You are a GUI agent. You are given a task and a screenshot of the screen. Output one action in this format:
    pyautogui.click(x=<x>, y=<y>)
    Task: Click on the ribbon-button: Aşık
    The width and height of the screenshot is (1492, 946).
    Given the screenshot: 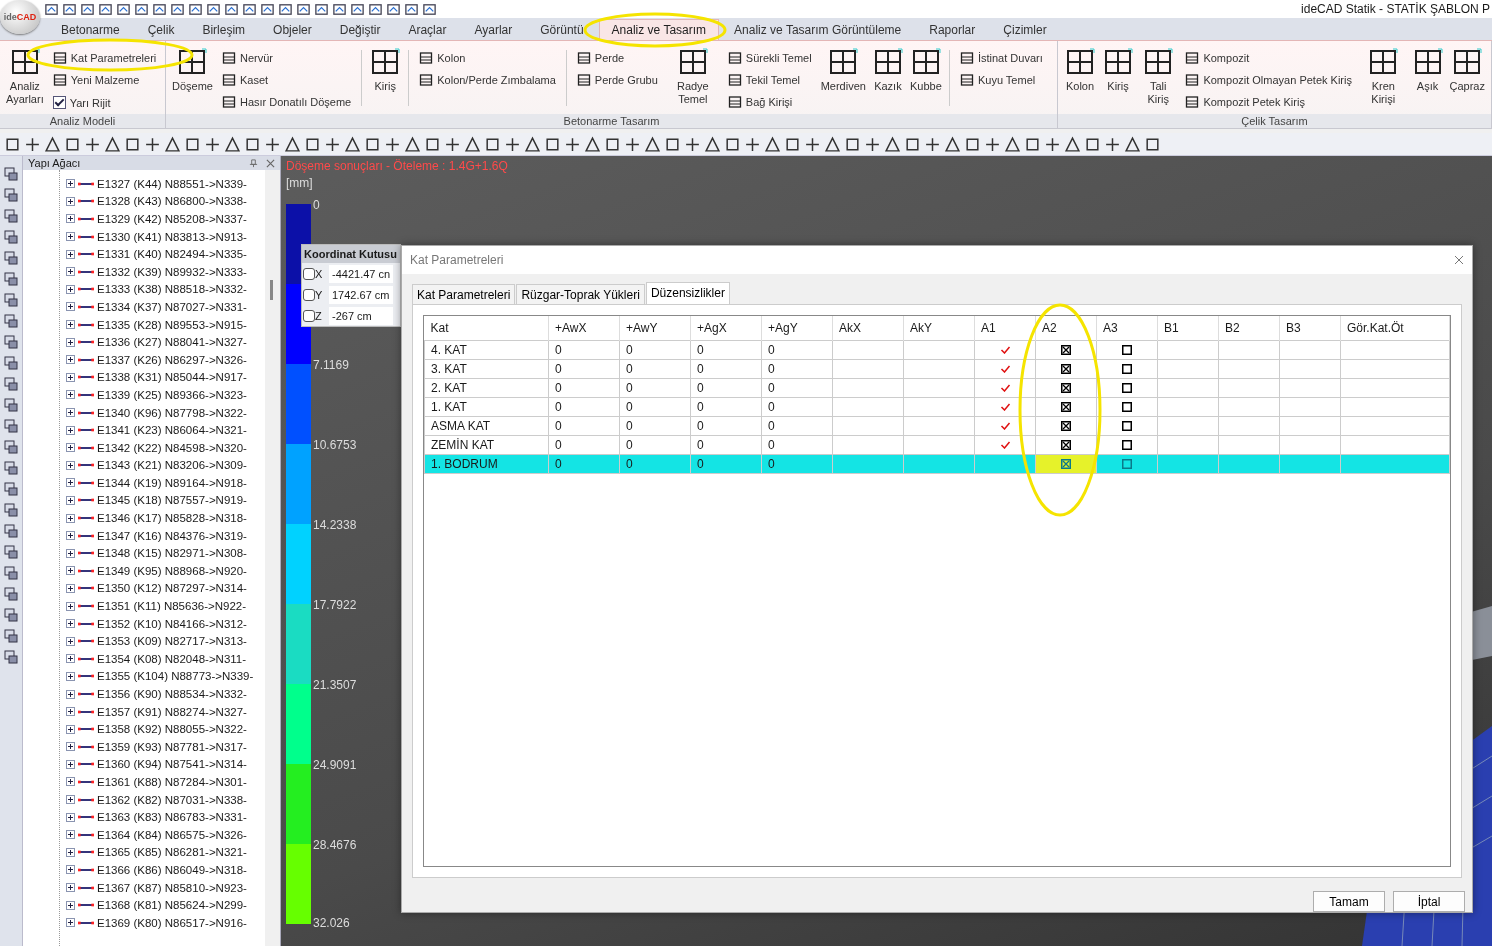 What is the action you would take?
    pyautogui.click(x=1427, y=79)
    